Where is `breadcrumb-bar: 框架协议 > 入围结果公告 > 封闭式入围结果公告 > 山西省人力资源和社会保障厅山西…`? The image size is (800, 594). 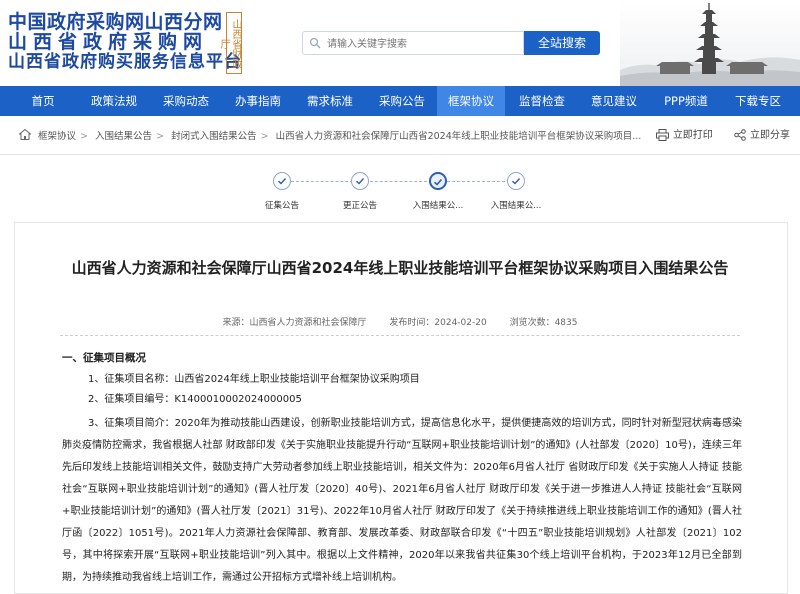
breadcrumb-bar: 框架协议 > 入围结果公告 > 封闭式入围结果公告 > 山西省人力资源和社会保障厅山西… is located at coordinates (400, 135).